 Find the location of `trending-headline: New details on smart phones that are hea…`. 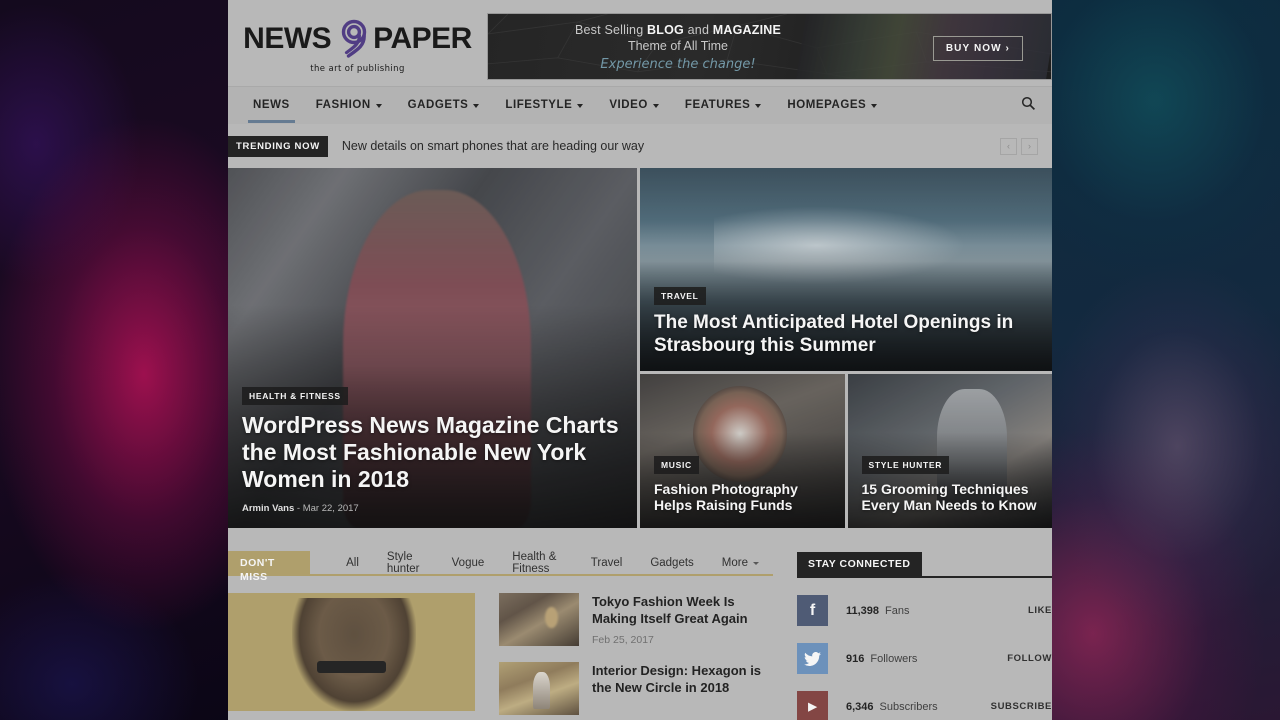

trending-headline: New details on smart phones that are hea… is located at coordinates (493, 146).